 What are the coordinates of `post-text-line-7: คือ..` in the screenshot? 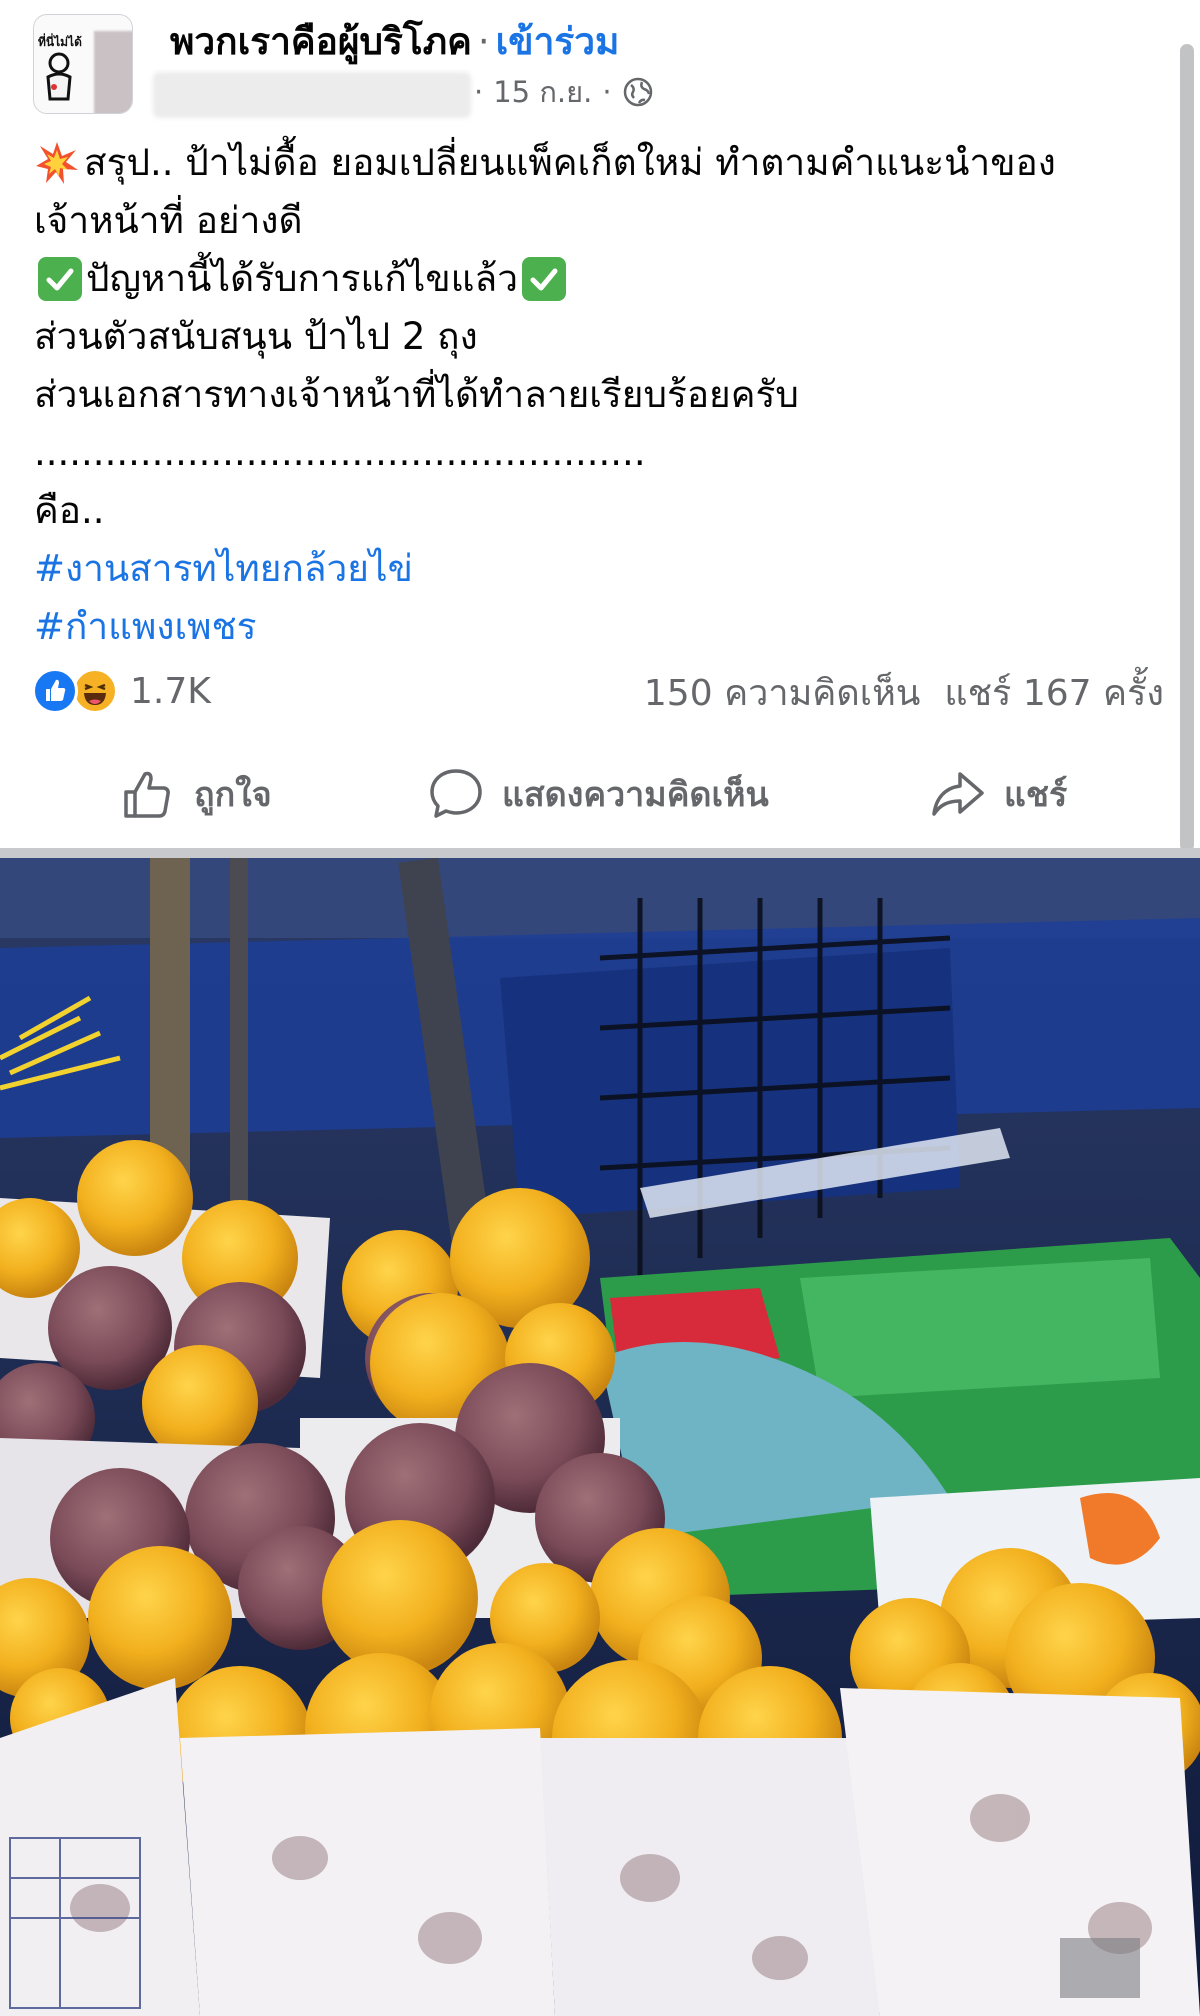 It's located at (69, 510).